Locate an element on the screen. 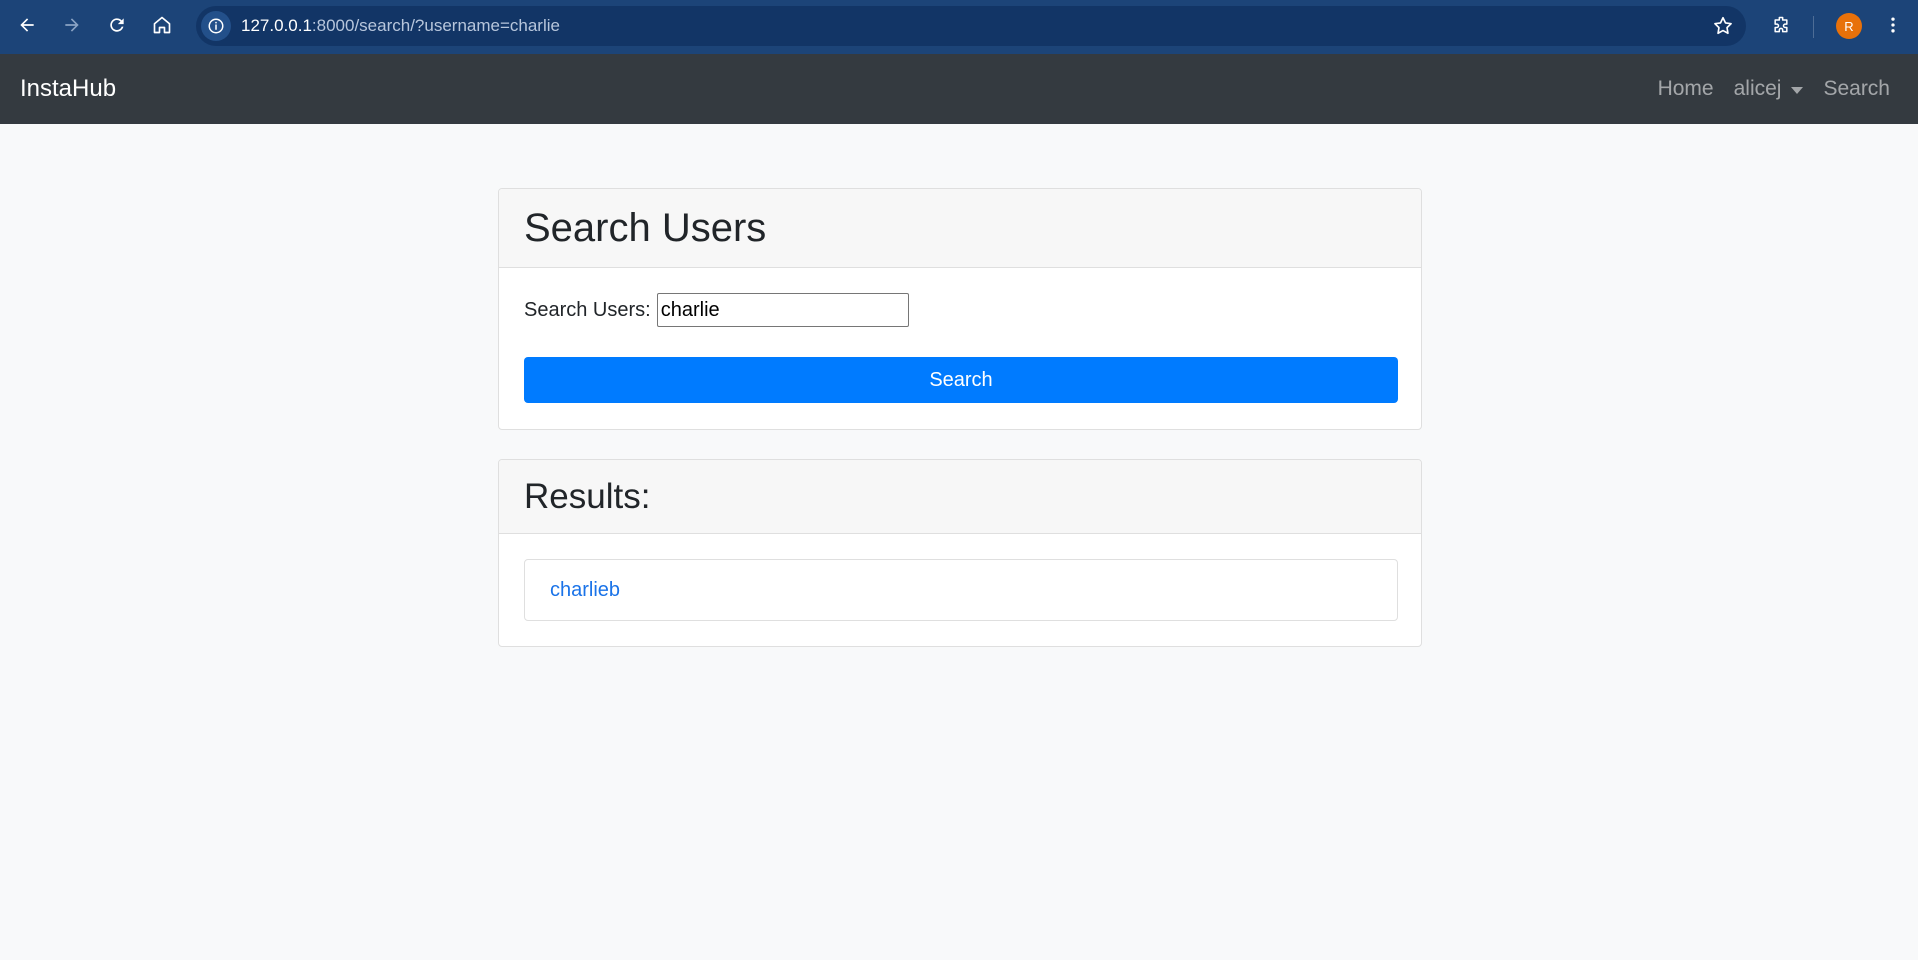 This screenshot has width=1918, height=960. nav-home-link: Home is located at coordinates (1686, 89).